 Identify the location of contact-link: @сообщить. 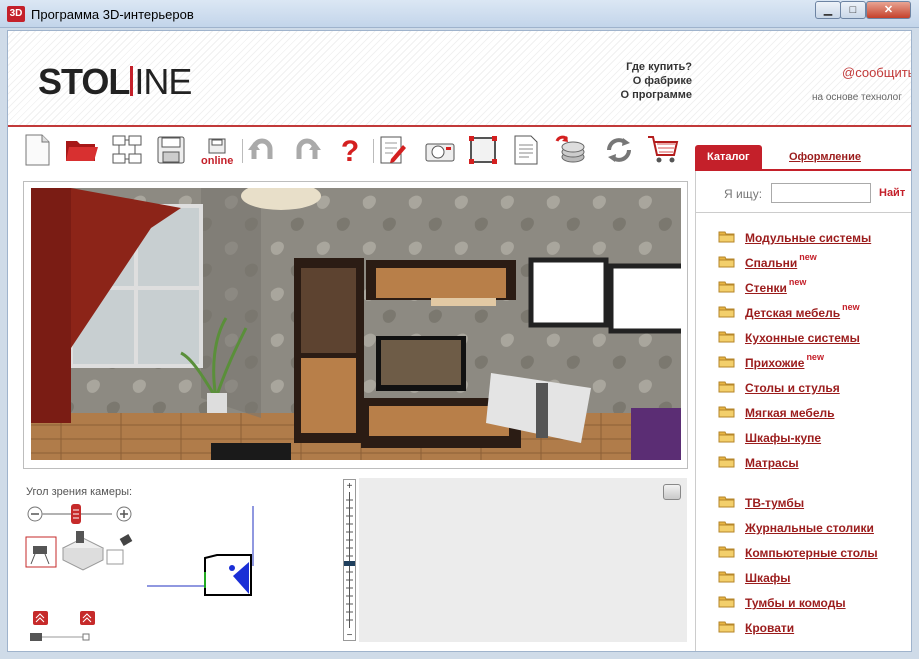
(876, 72).